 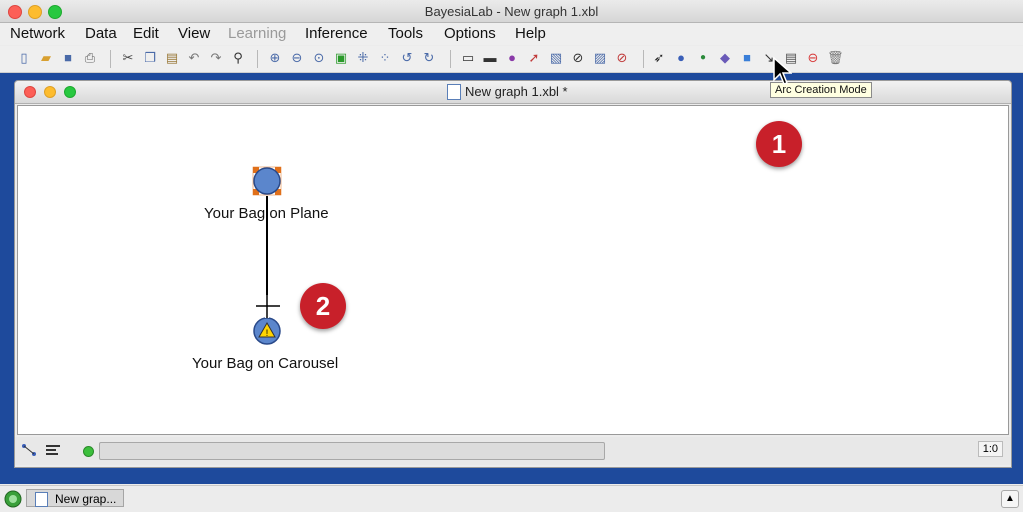 What do you see at coordinates (238, 58) in the screenshot?
I see `find-icon: ⚲` at bounding box center [238, 58].